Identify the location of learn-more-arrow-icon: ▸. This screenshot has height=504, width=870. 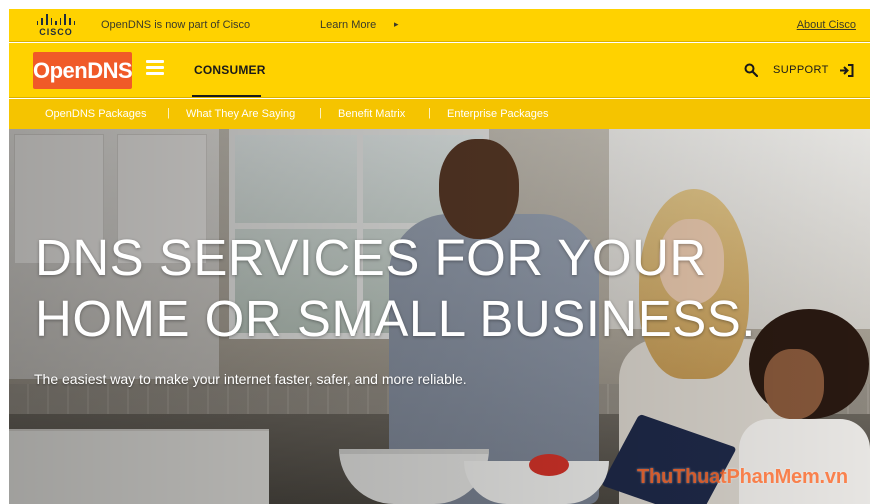
(396, 24).